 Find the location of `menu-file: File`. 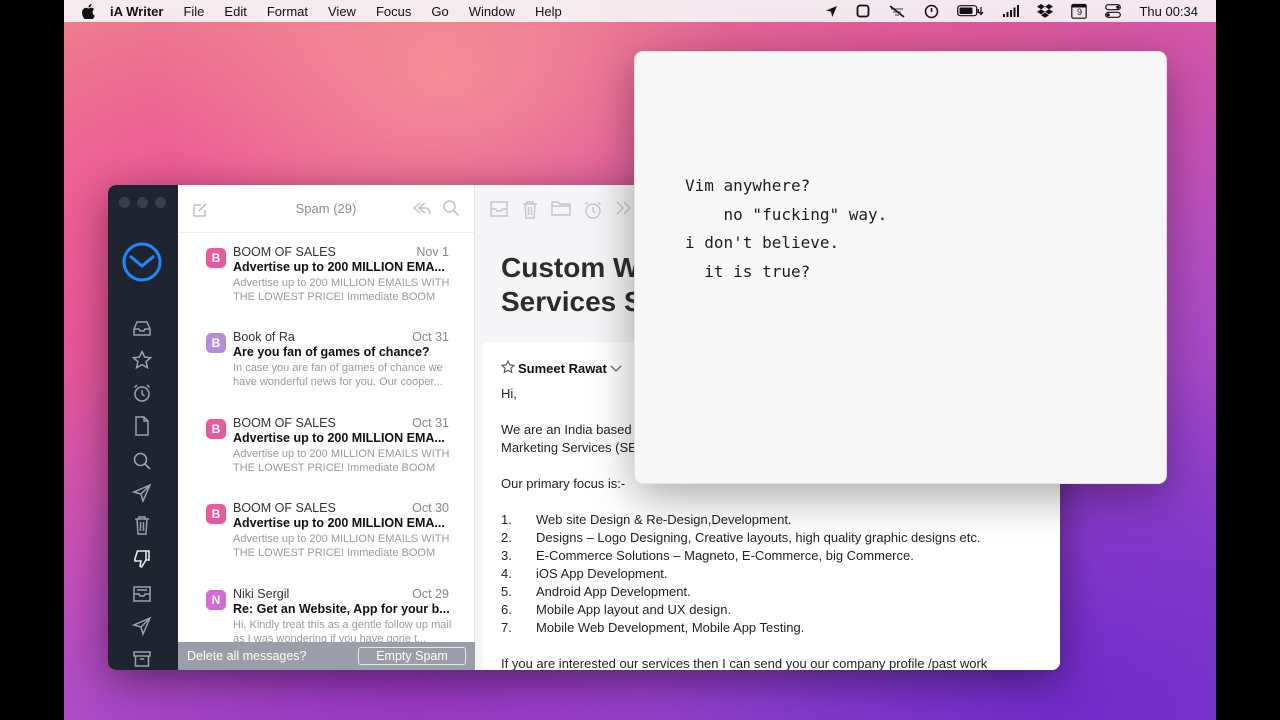

menu-file: File is located at coordinates (193, 11).